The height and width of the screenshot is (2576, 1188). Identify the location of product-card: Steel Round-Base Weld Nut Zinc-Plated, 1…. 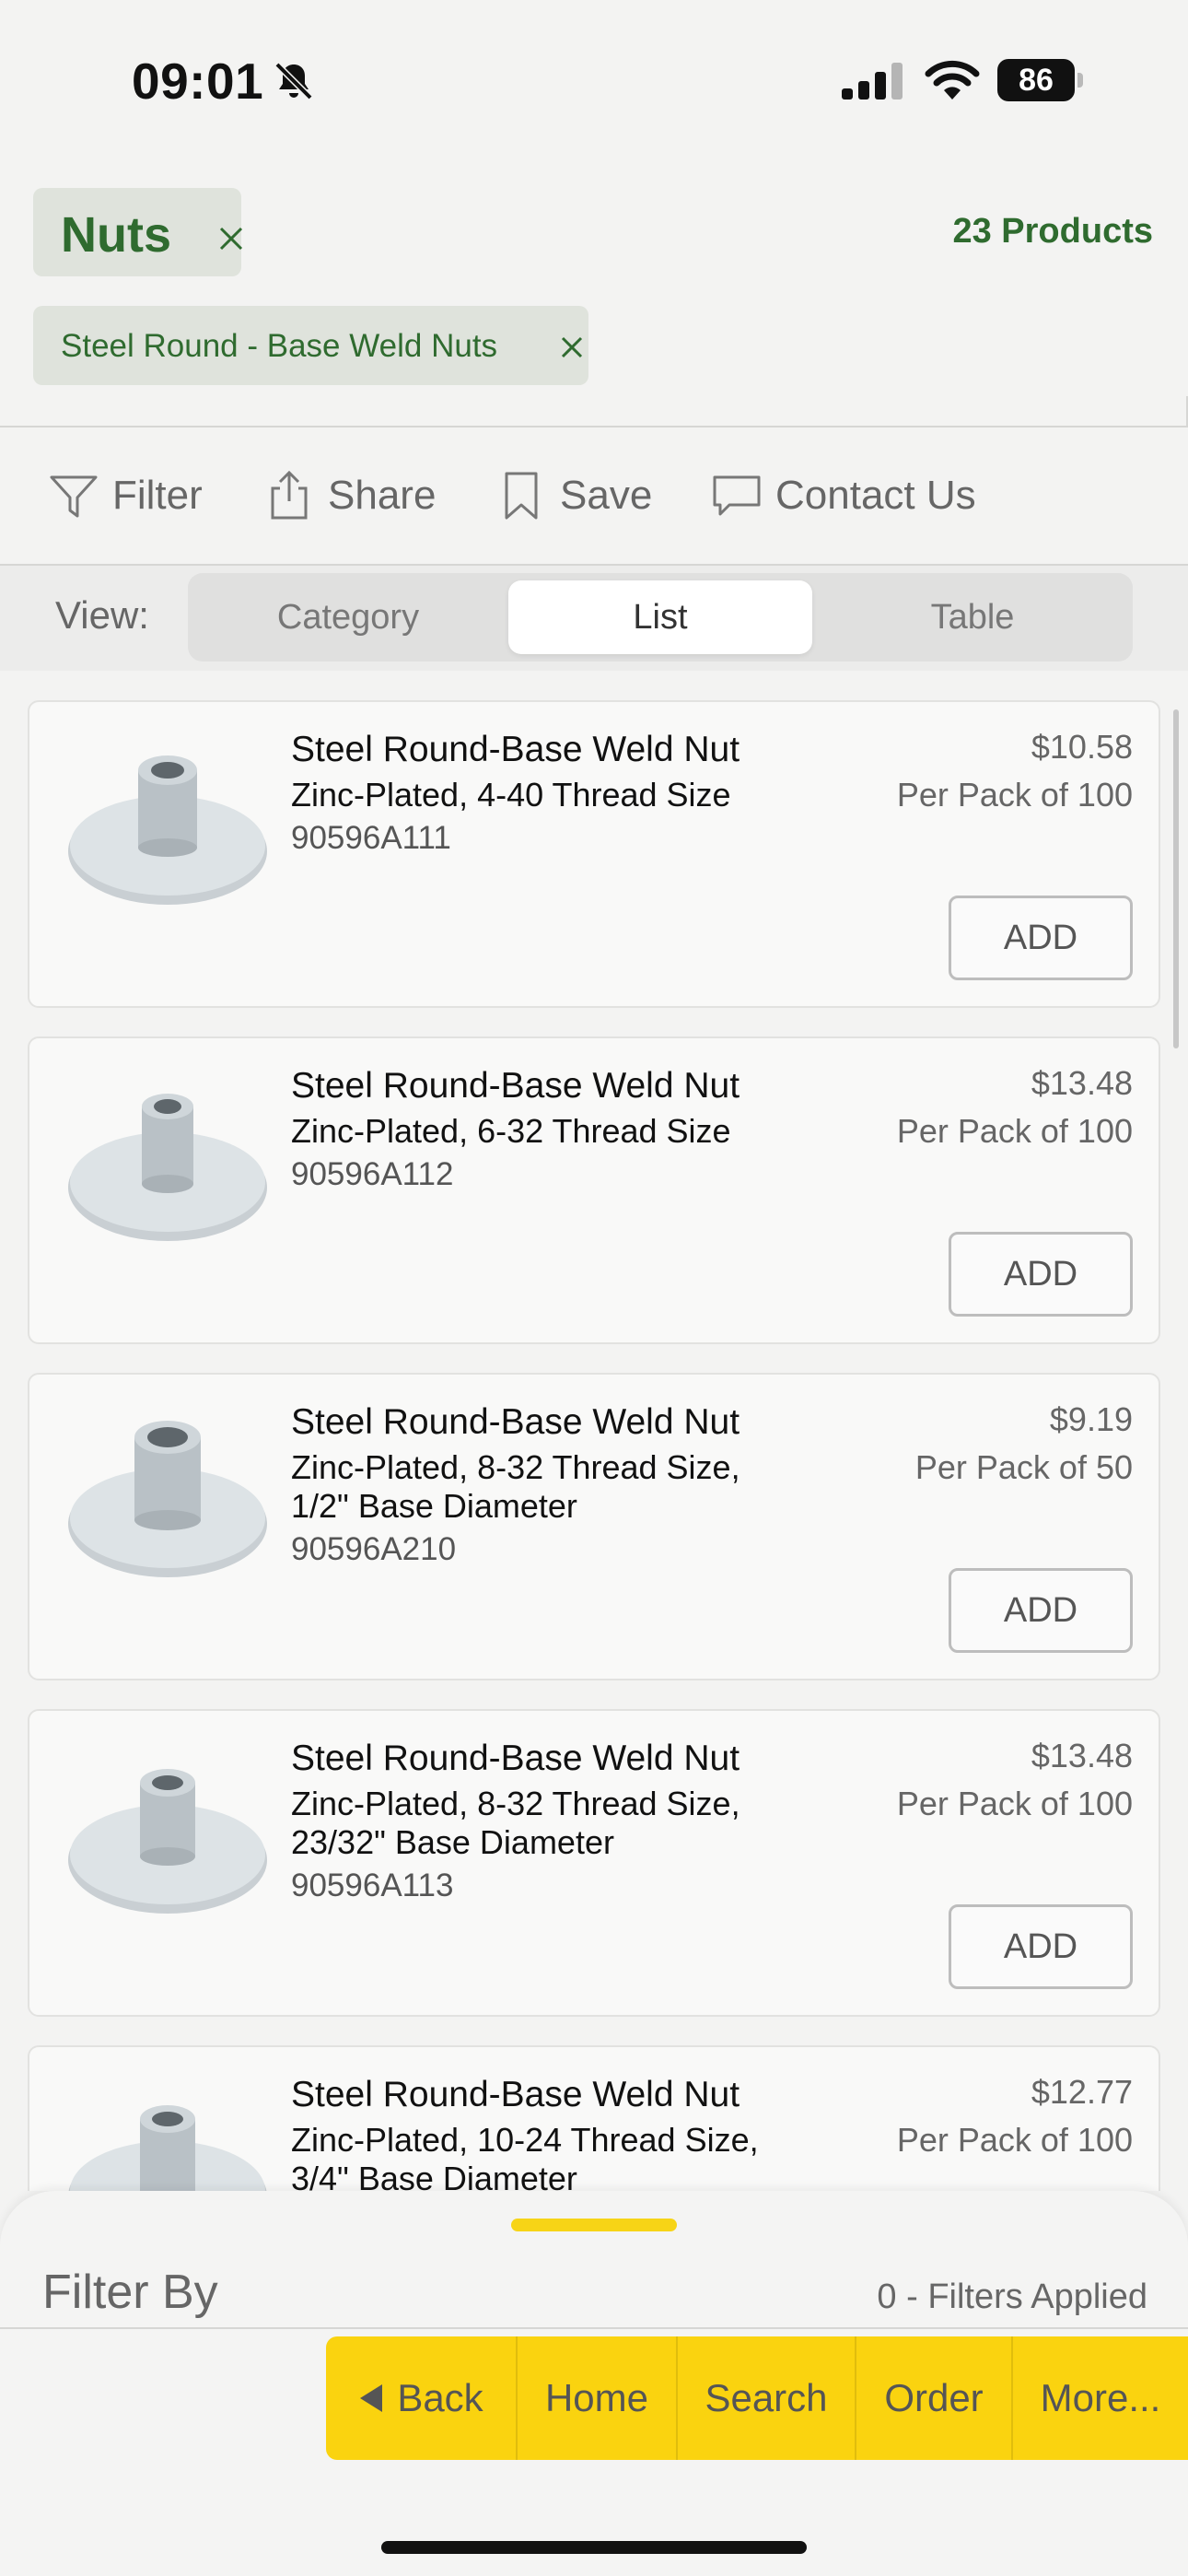
(594, 2118).